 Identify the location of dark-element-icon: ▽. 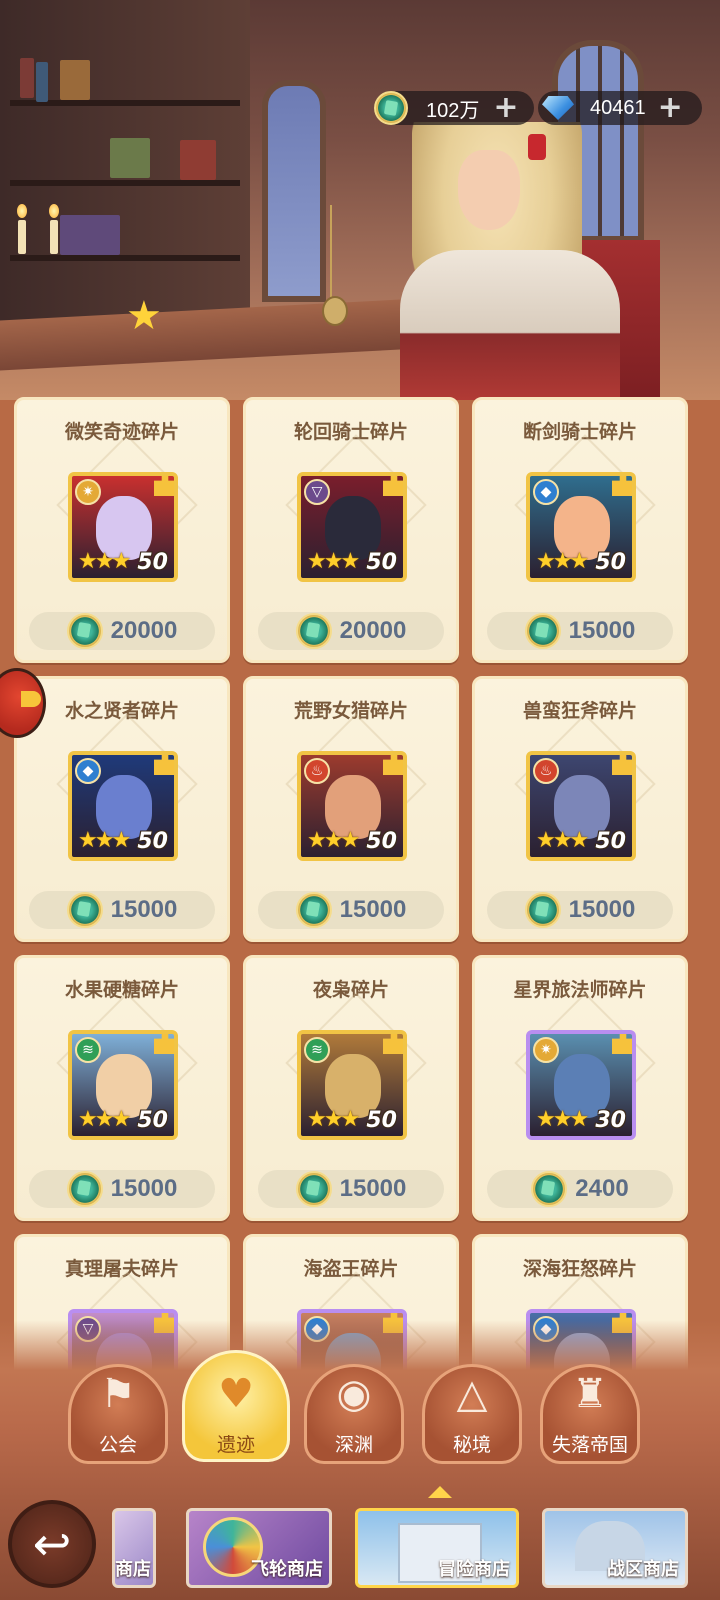
(317, 492).